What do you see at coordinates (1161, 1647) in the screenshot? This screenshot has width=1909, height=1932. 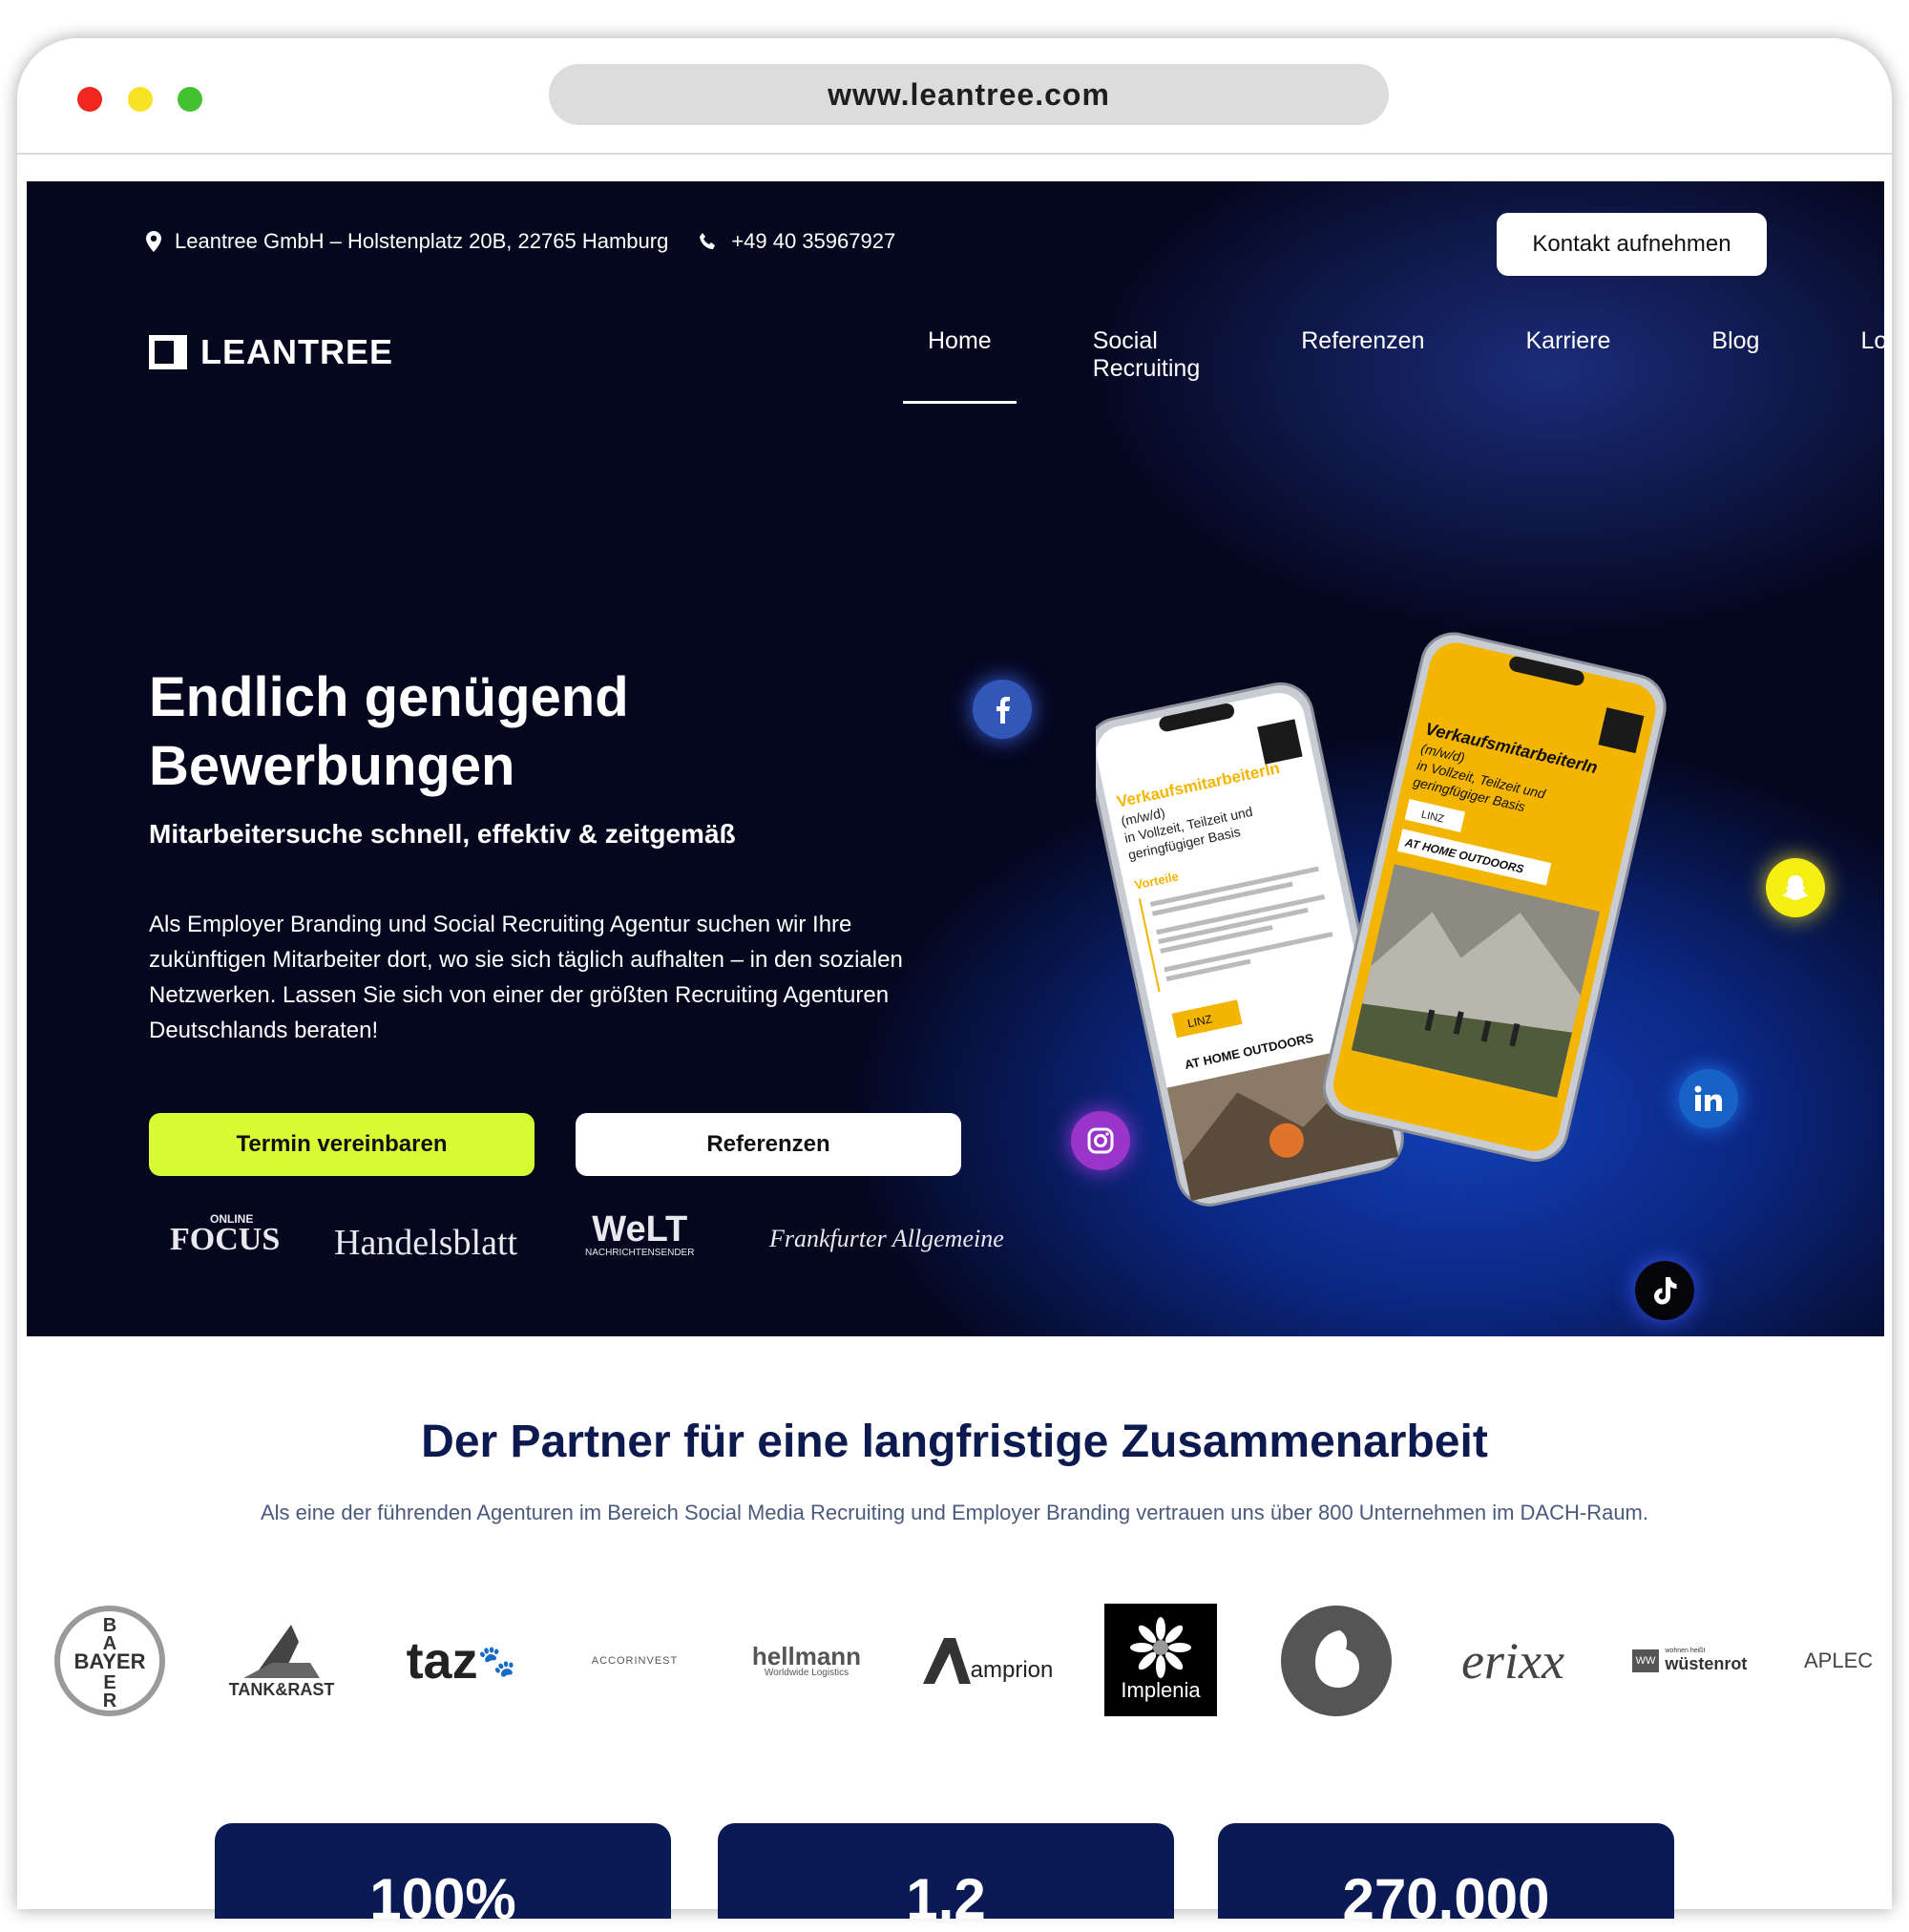 I see `implenia-flower-icon` at bounding box center [1161, 1647].